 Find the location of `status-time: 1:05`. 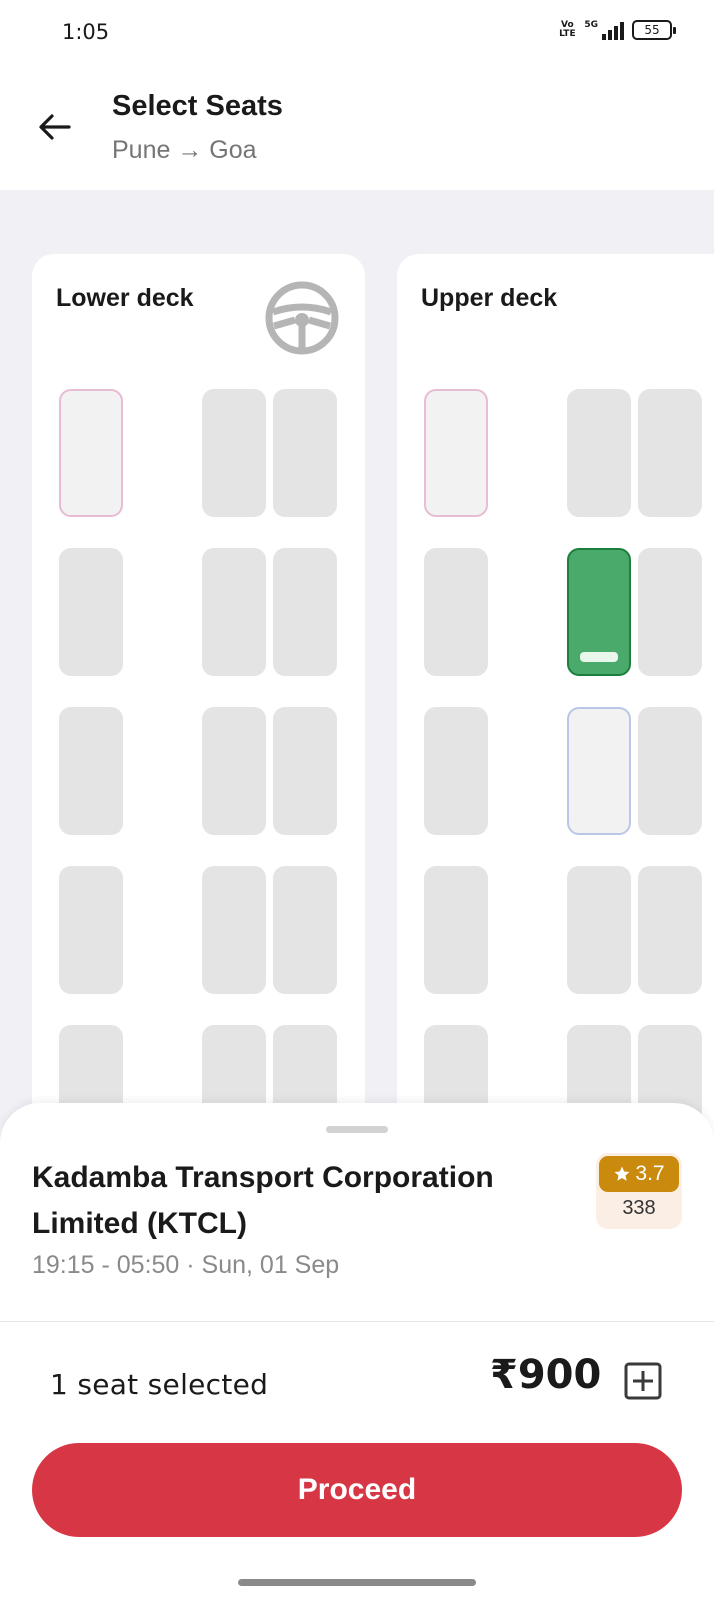

status-time: 1:05 is located at coordinates (86, 32).